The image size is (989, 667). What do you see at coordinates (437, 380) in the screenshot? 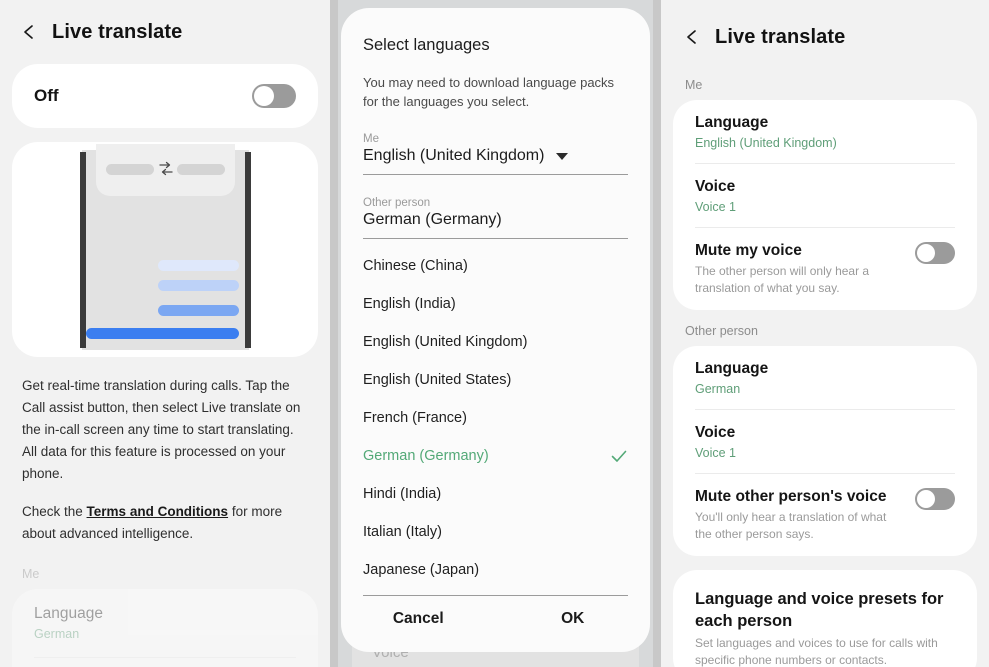
I see `language-option-label: English (United States)` at bounding box center [437, 380].